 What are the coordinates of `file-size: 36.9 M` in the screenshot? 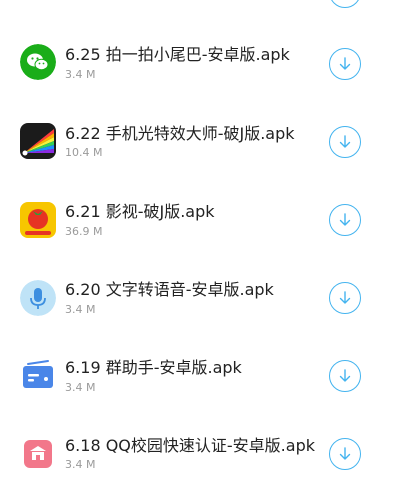 It's located at (84, 231).